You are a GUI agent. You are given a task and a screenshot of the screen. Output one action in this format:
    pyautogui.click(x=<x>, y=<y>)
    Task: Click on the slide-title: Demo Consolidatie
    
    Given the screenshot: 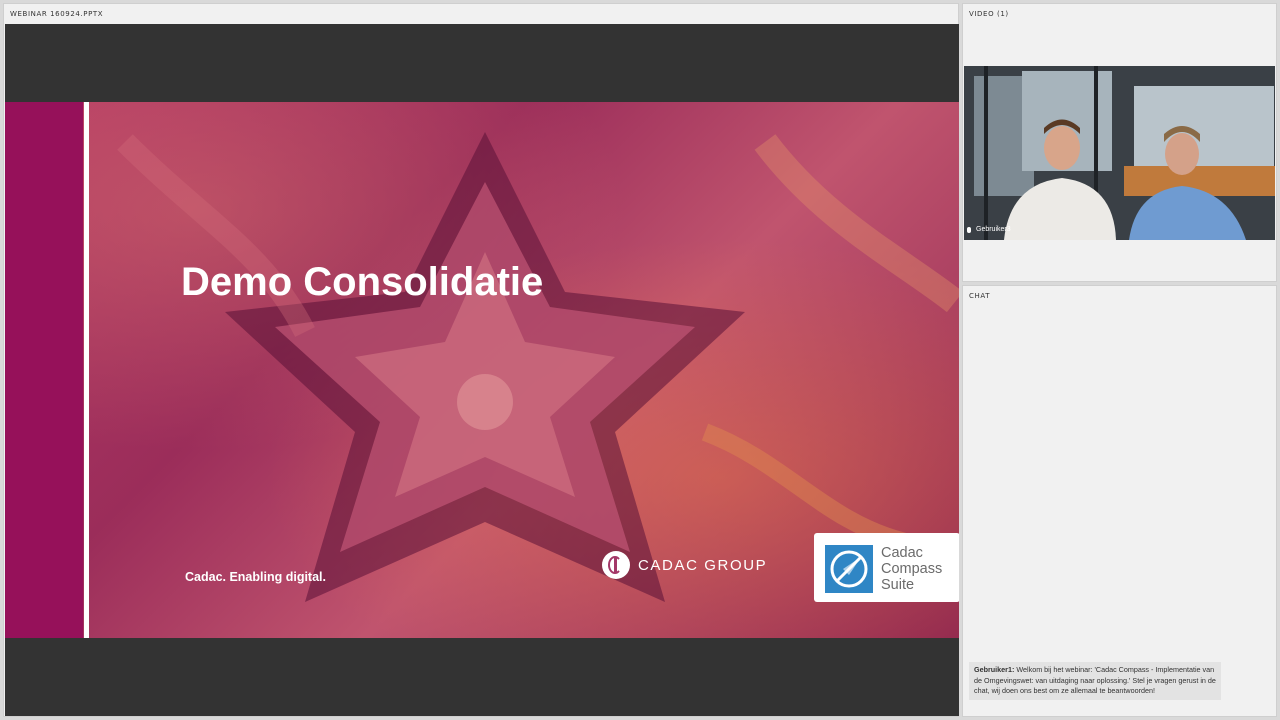 What is the action you would take?
    pyautogui.click(x=362, y=282)
    